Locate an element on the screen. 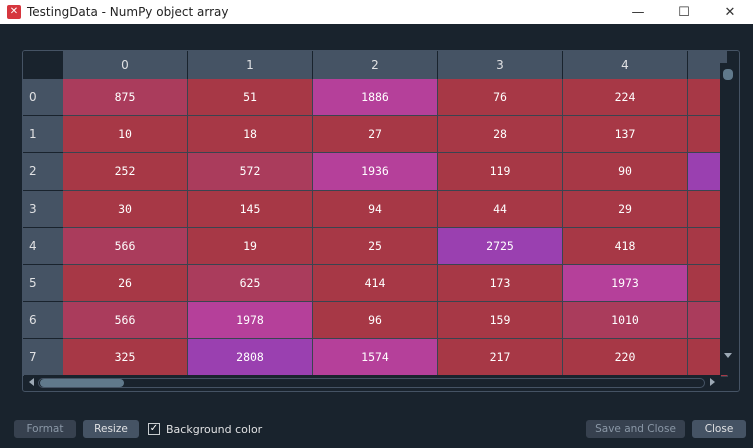  table-cell: 220 is located at coordinates (625, 358).